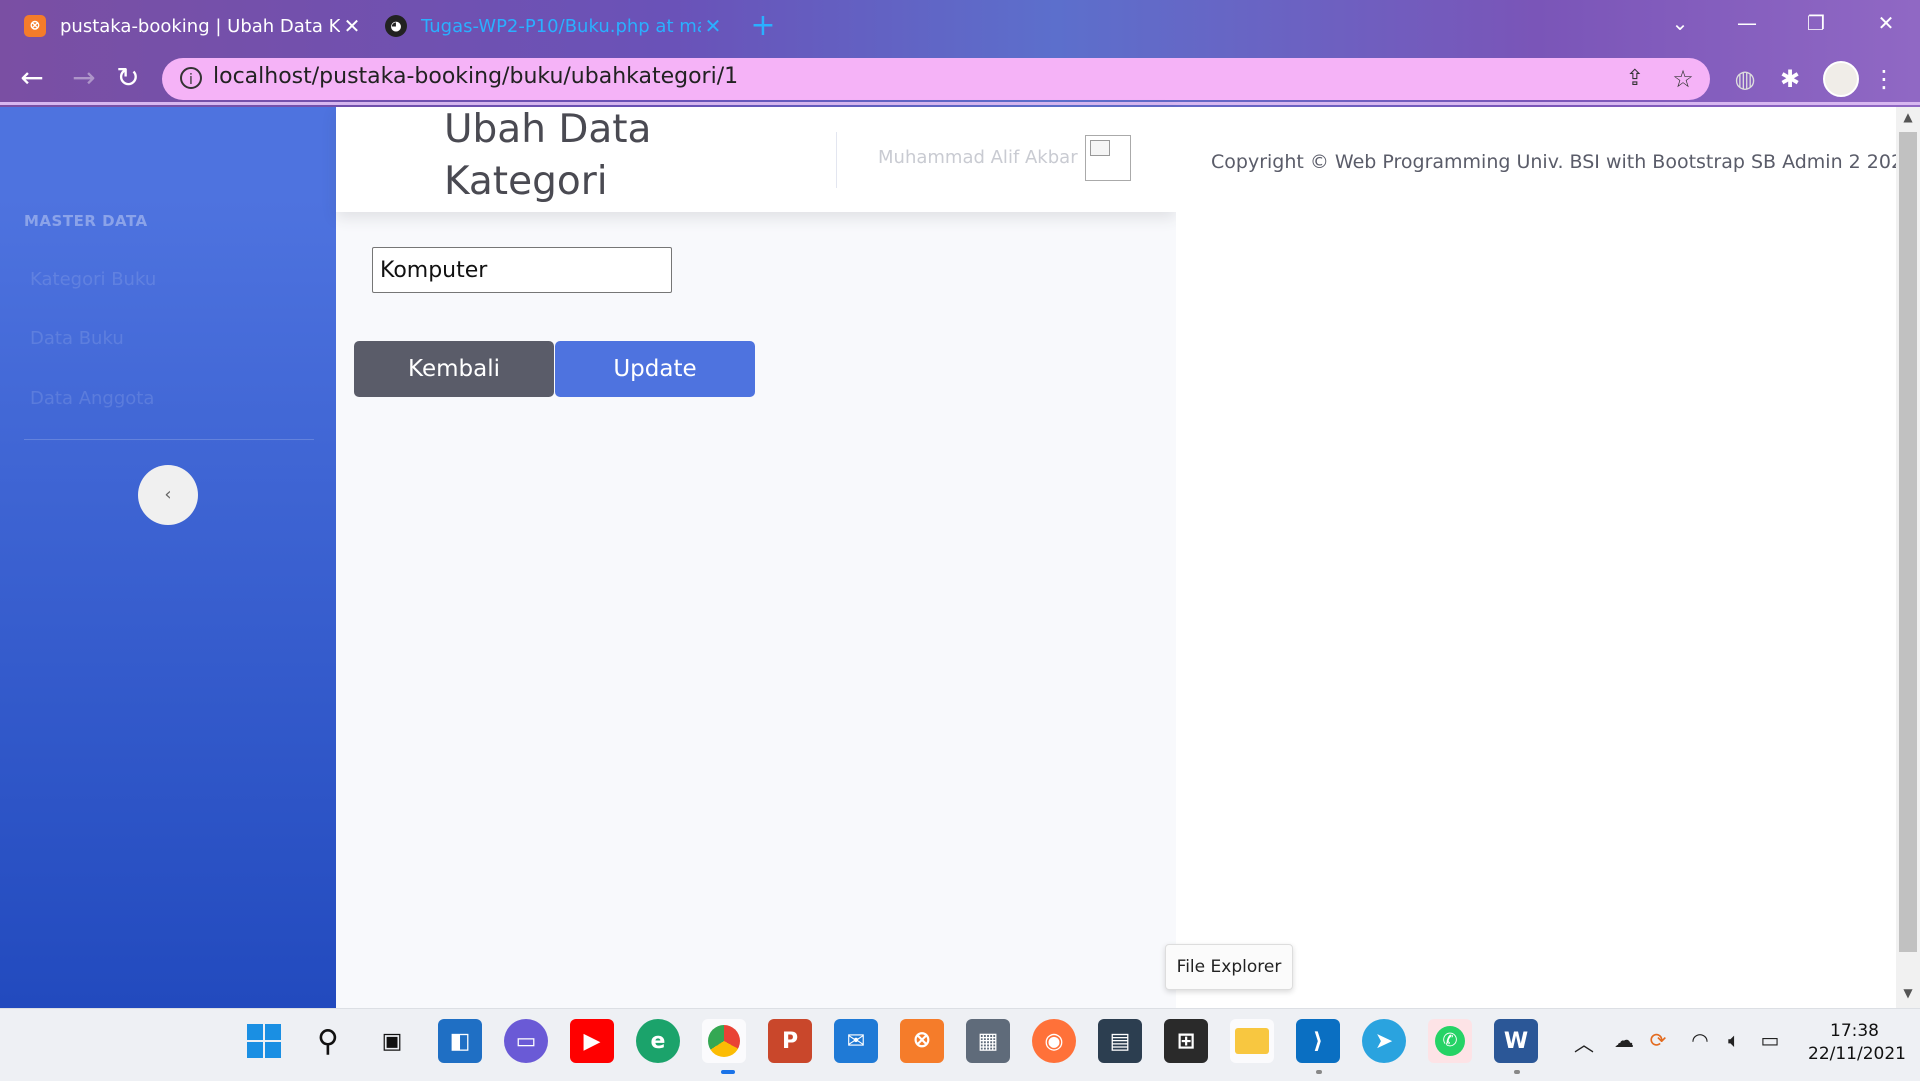  What do you see at coordinates (856, 1041) in the screenshot?
I see `mail-icon: ✉` at bounding box center [856, 1041].